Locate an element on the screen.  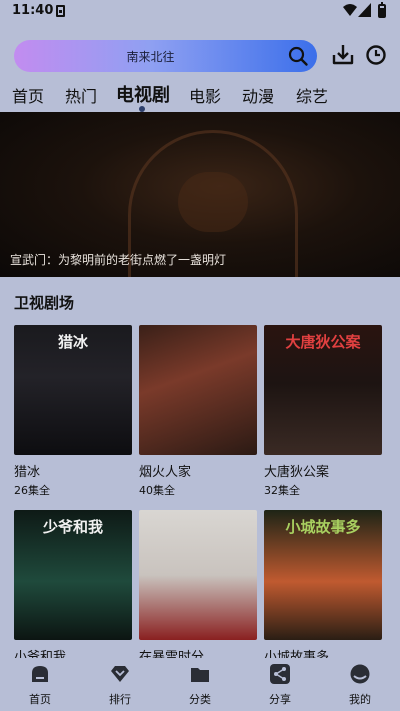
poster-title-art: 猎冰 is located at coordinates (72, 342).